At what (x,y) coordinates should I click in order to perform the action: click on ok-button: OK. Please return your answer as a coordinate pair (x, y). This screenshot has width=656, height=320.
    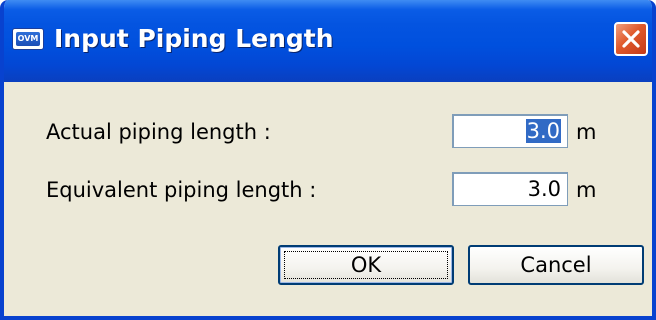
    Looking at the image, I should click on (366, 265).